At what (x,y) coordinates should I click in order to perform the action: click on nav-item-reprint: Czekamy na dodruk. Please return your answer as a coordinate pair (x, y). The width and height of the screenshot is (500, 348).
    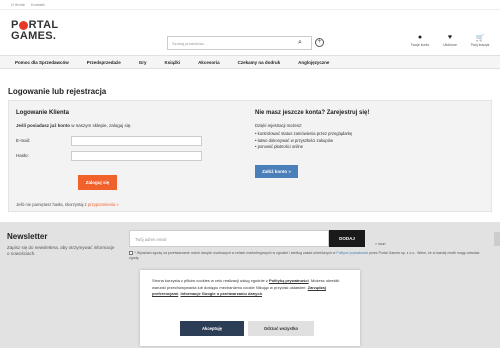
    Looking at the image, I should click on (259, 62).